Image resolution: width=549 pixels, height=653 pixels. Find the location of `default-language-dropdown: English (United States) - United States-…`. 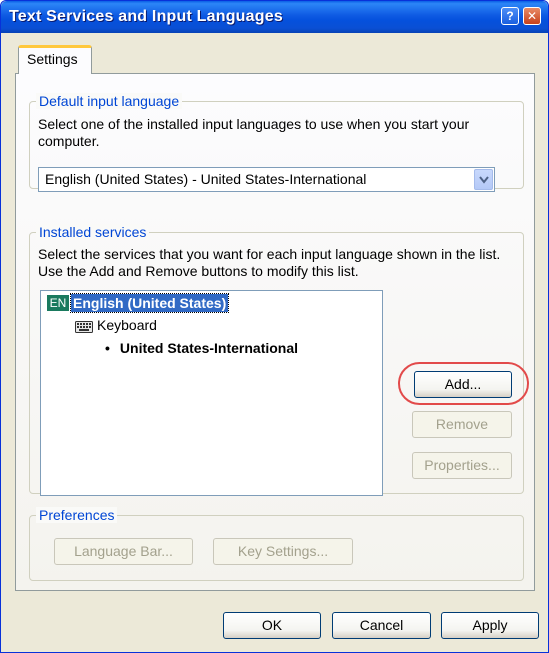

default-language-dropdown: English (United States) - United States-… is located at coordinates (266, 179).